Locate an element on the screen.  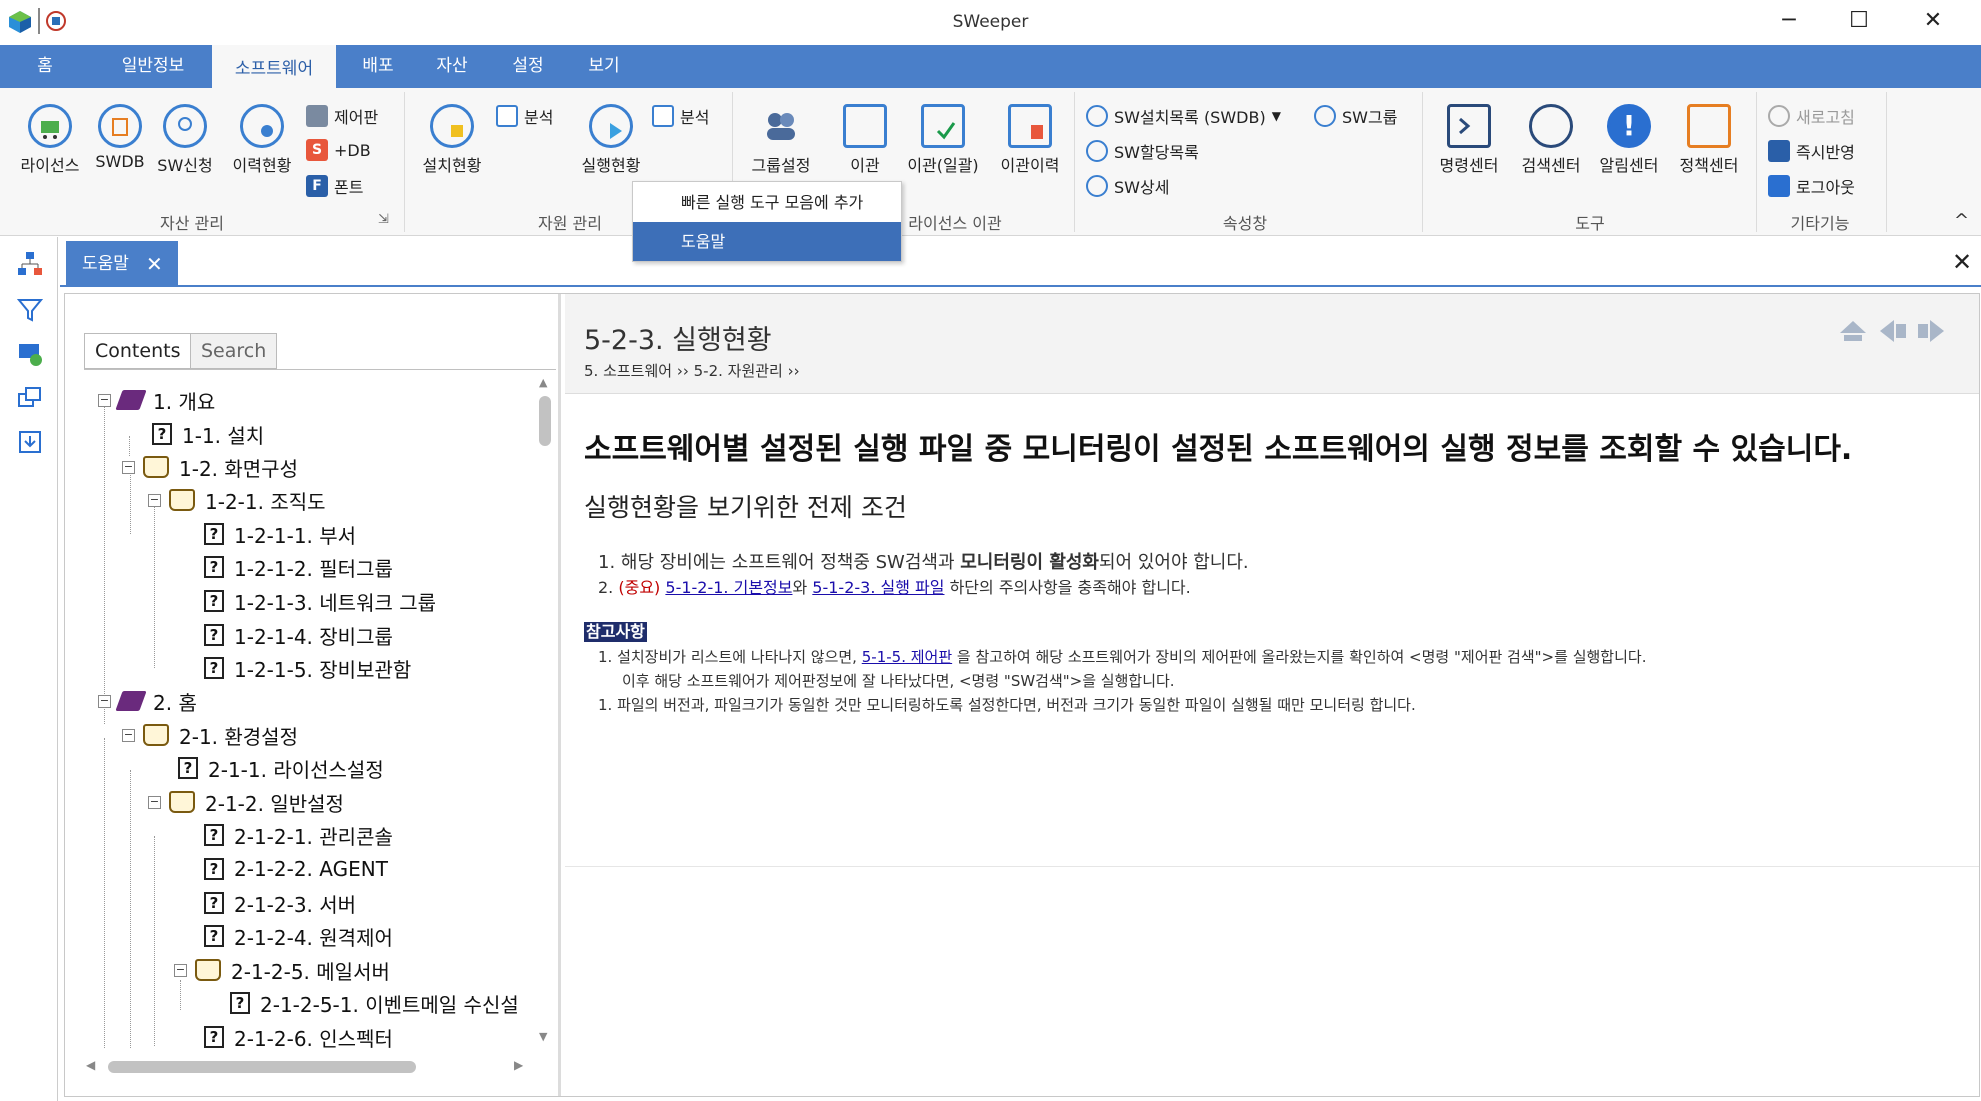
dialog-launcher-icon: ⇲ is located at coordinates (383, 219).